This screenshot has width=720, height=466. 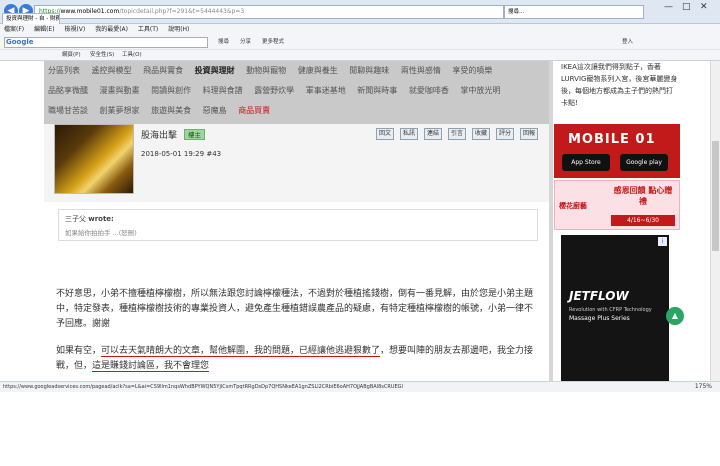 I want to click on board-item: 創業夢想家, so click(x=120, y=110).